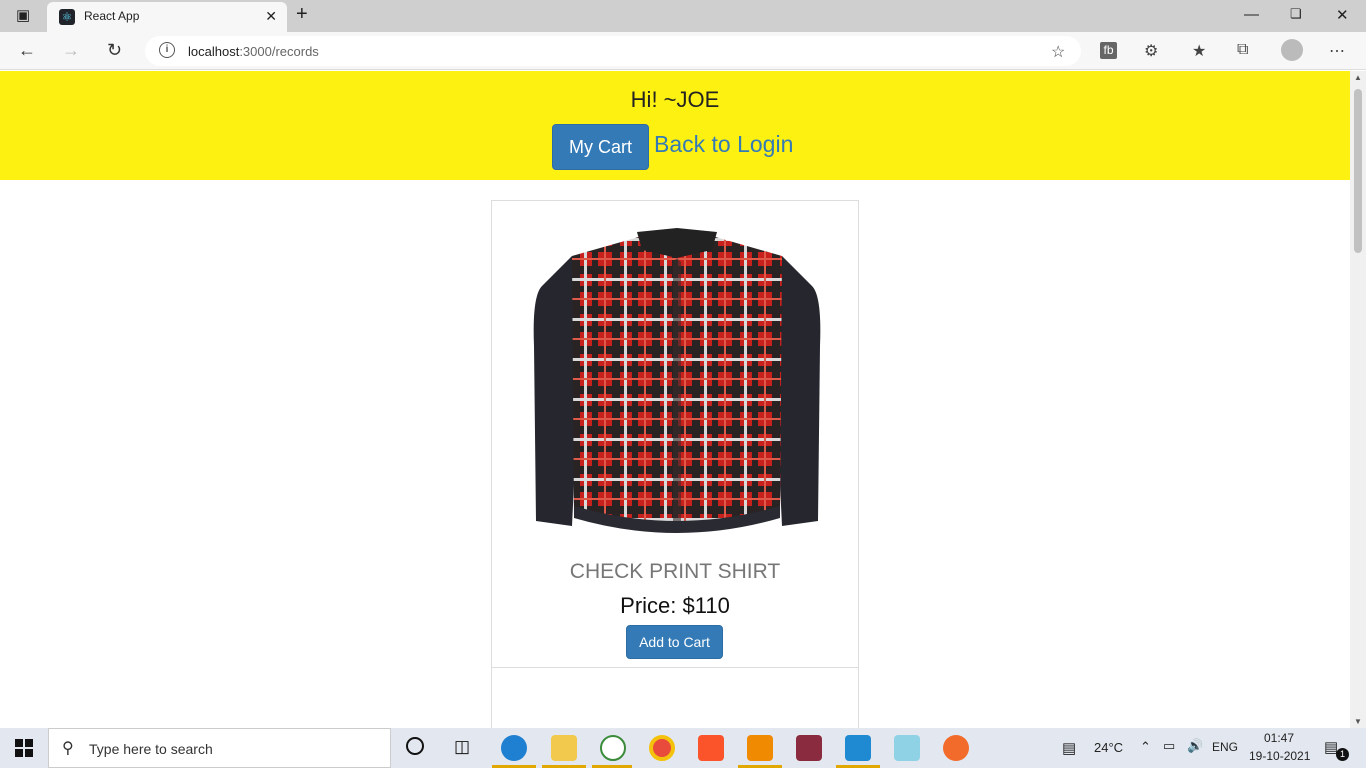 This screenshot has height=768, width=1366. What do you see at coordinates (1251, 14) in the screenshot?
I see `minimize-icon: —` at bounding box center [1251, 14].